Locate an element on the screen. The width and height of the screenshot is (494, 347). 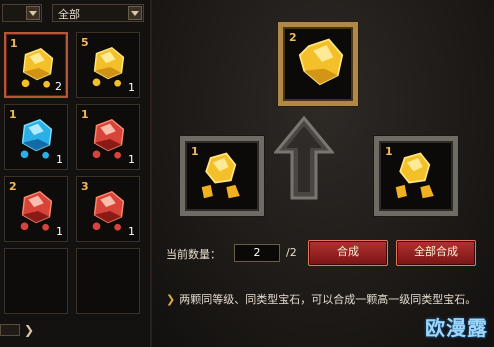
left-input-gem-slot: 1 is located at coordinates (222, 176).